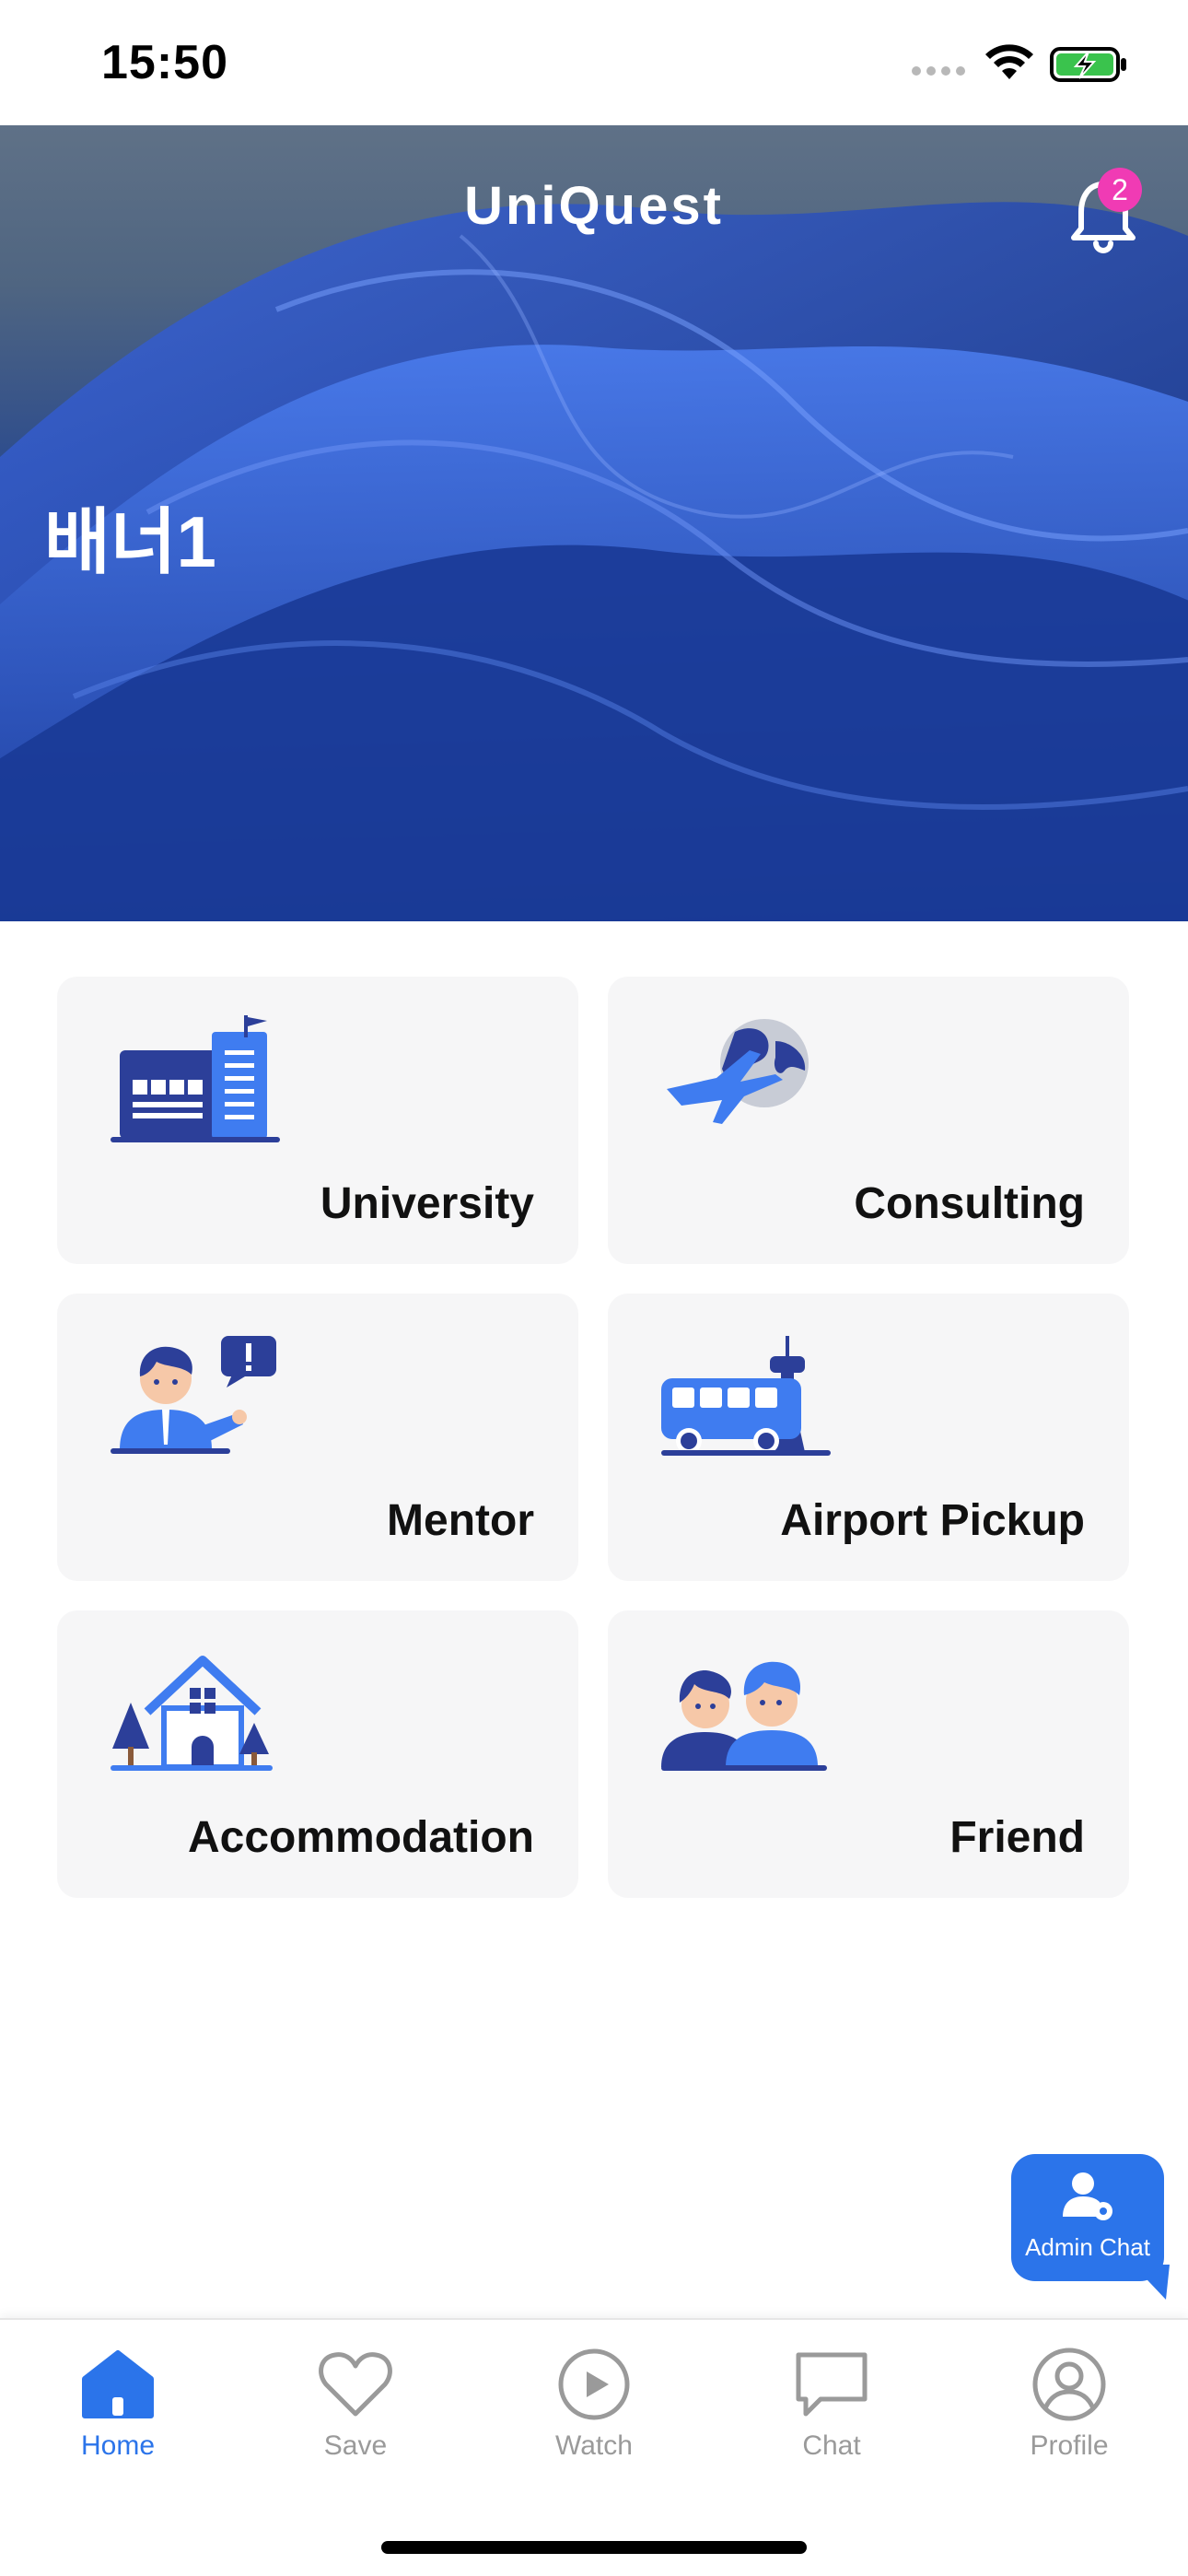  What do you see at coordinates (1088, 64) in the screenshot?
I see `battery-charging-icon` at bounding box center [1088, 64].